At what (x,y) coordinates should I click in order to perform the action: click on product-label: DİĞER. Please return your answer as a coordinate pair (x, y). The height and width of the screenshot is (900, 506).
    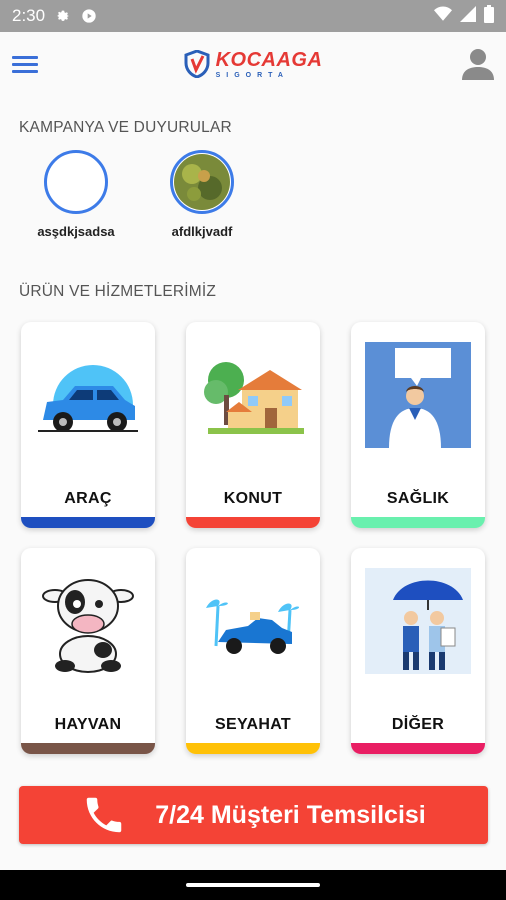
    Looking at the image, I should click on (418, 724).